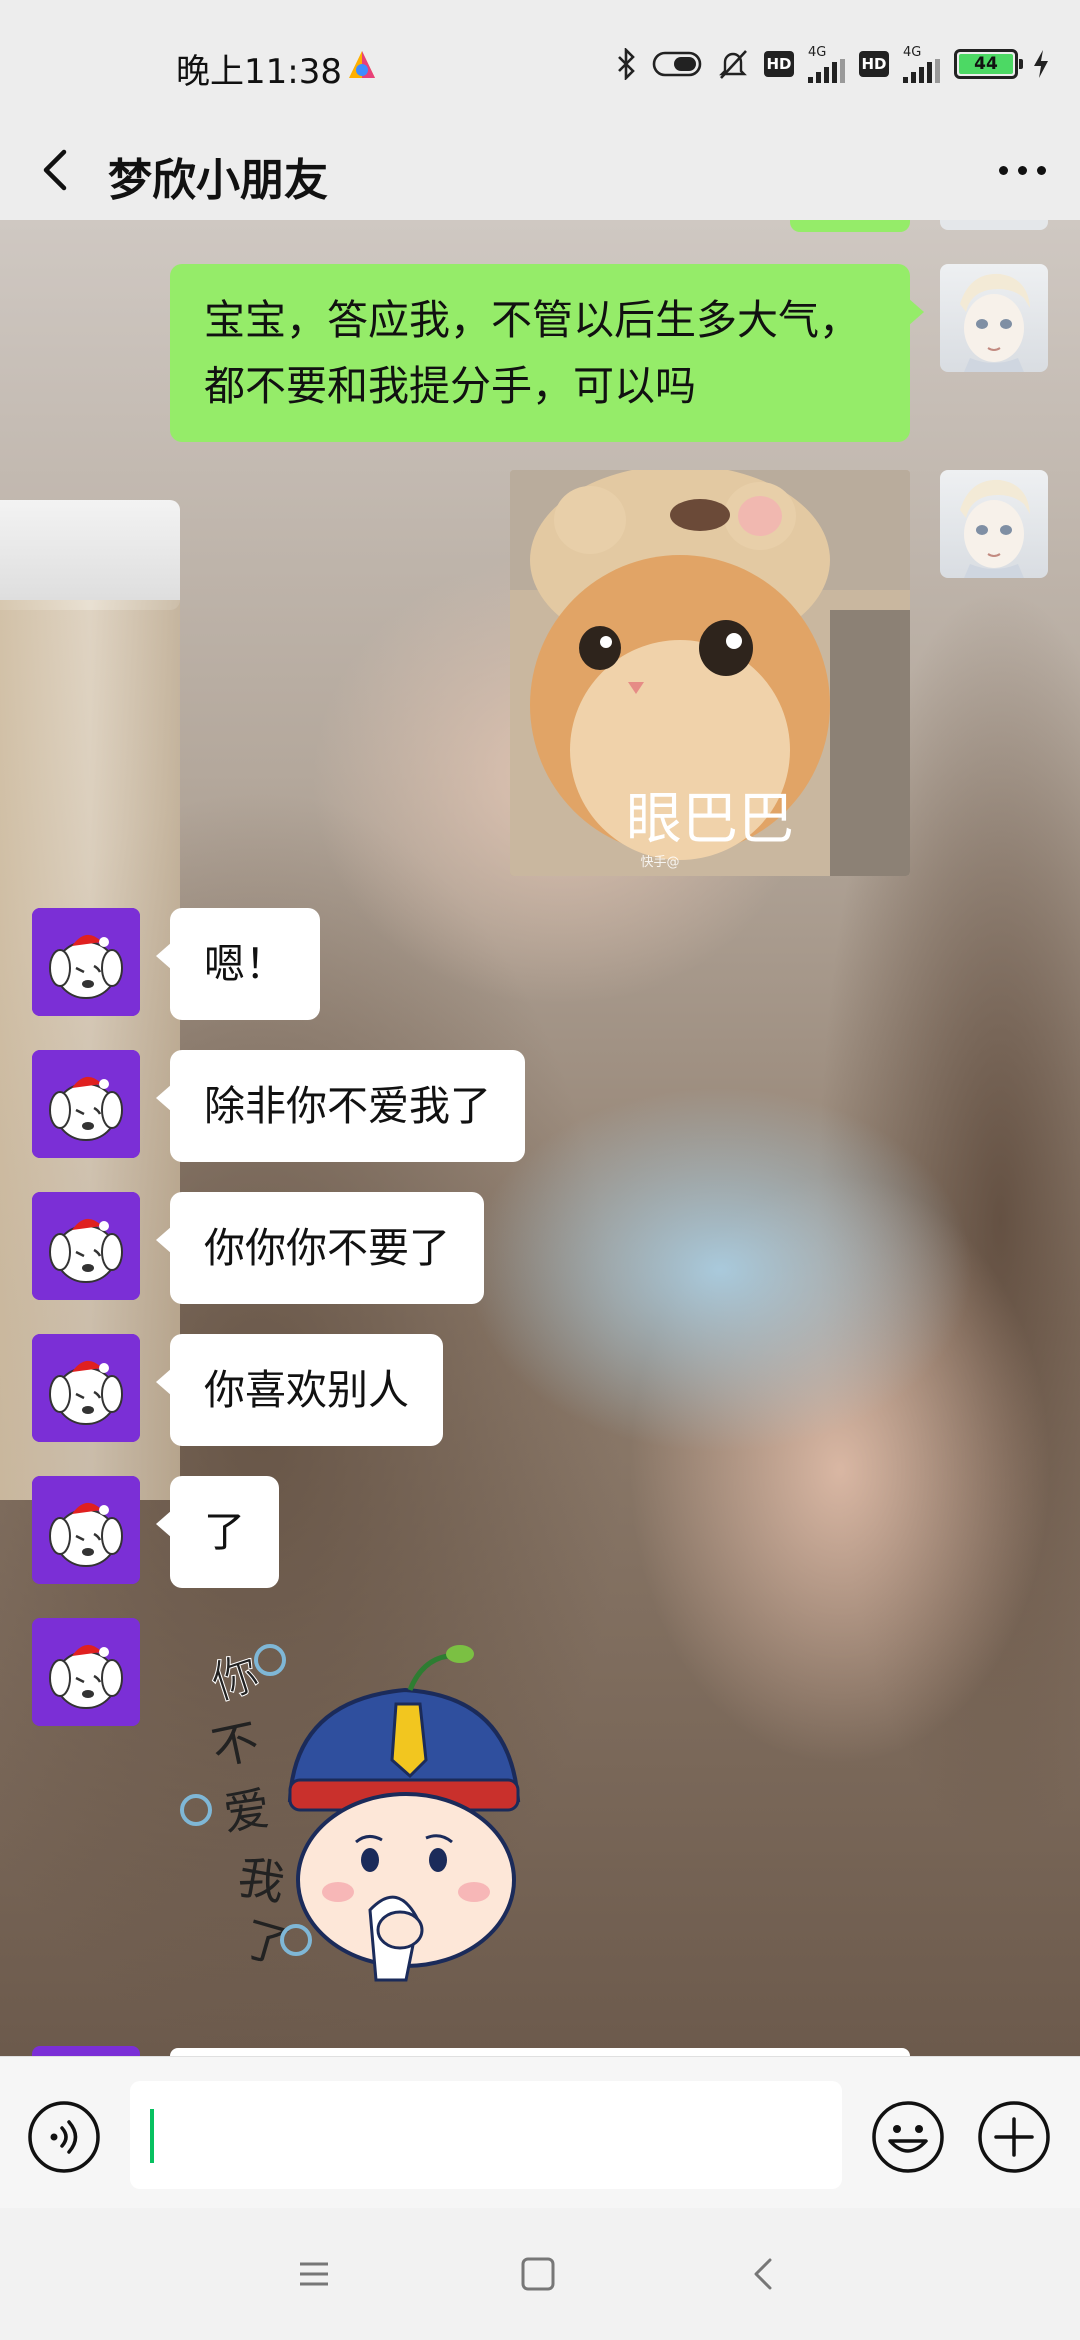 This screenshot has width=1080, height=2340. What do you see at coordinates (710, 819) in the screenshot?
I see `image-caption: 眼巴巴` at bounding box center [710, 819].